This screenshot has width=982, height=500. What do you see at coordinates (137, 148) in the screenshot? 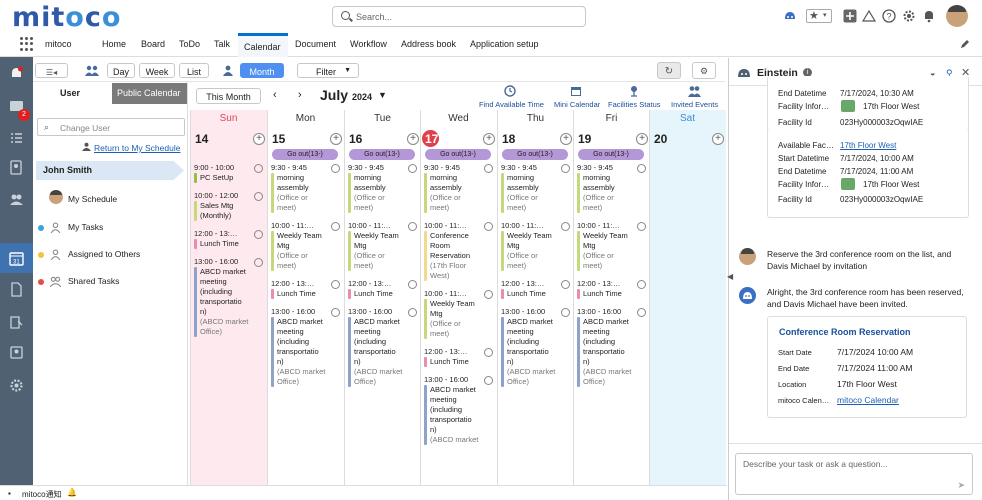
I see `return-to-my-schedule-link: Return to My Schedule` at bounding box center [137, 148].